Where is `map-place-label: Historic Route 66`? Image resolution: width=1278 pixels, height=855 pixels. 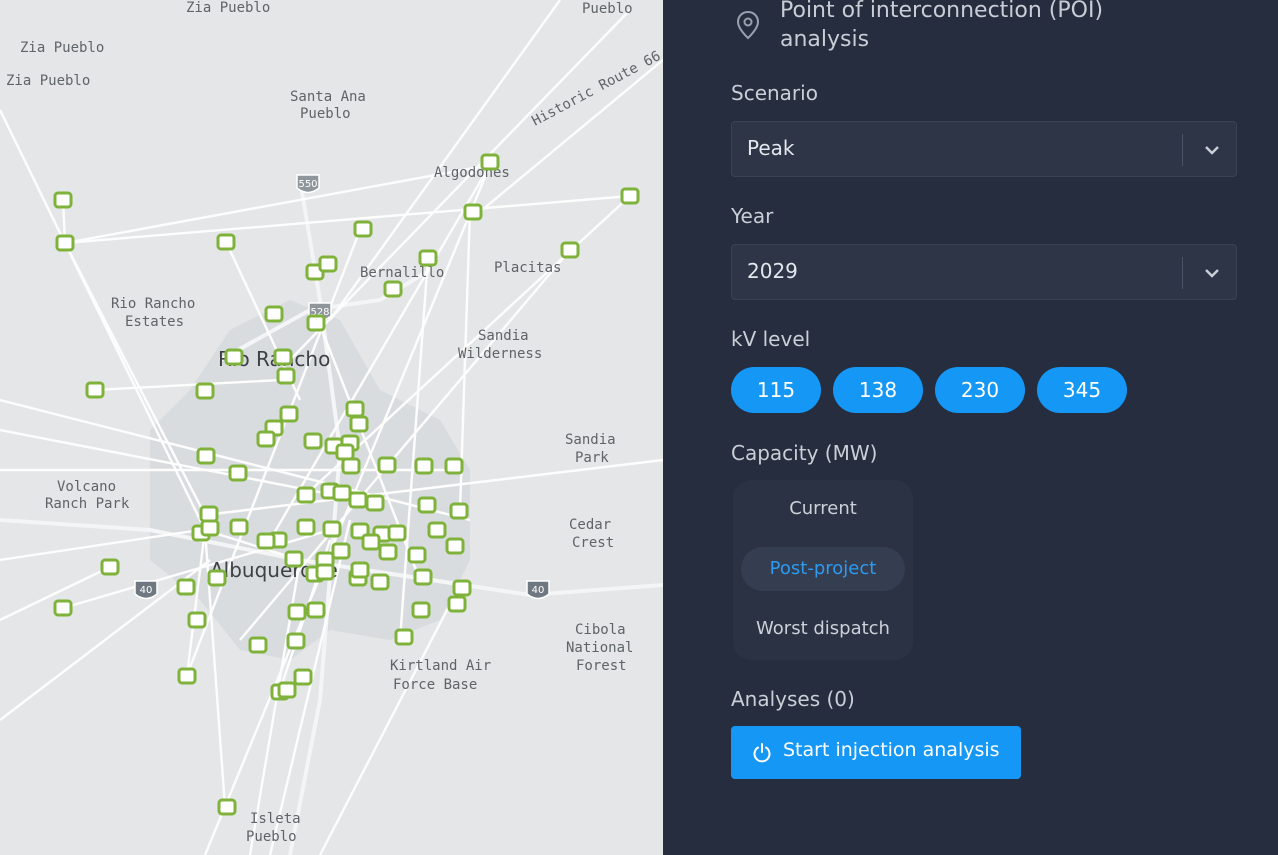
map-place-label: Historic Route 66 is located at coordinates (596, 88).